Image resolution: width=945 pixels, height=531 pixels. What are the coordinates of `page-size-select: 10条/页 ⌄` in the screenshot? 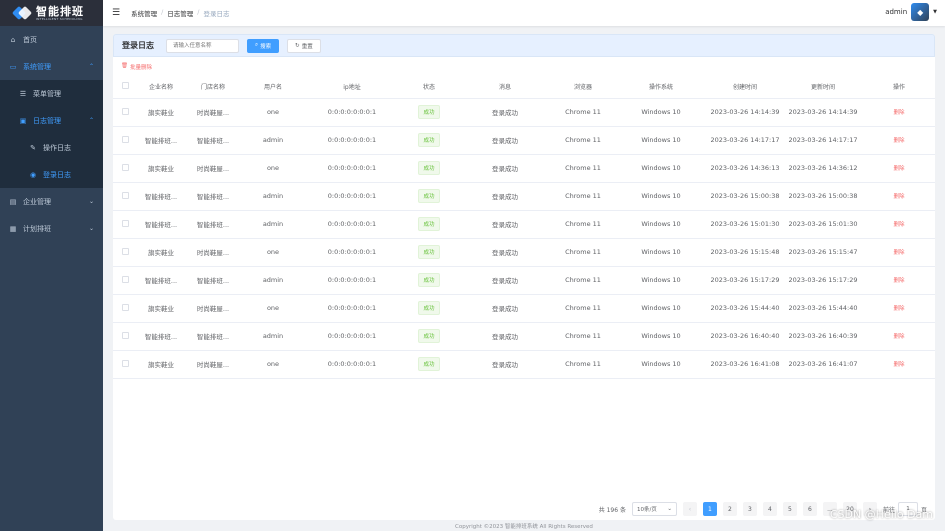 It's located at (654, 509).